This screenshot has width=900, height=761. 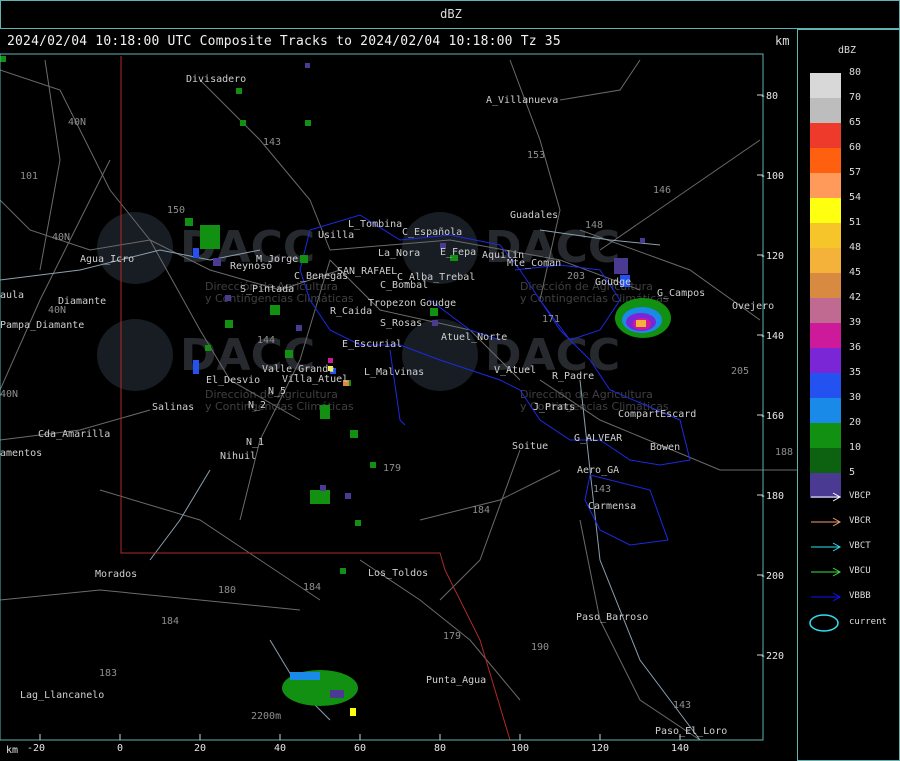 I want to click on svg-text: A_Villanueva, so click(x=522, y=100).